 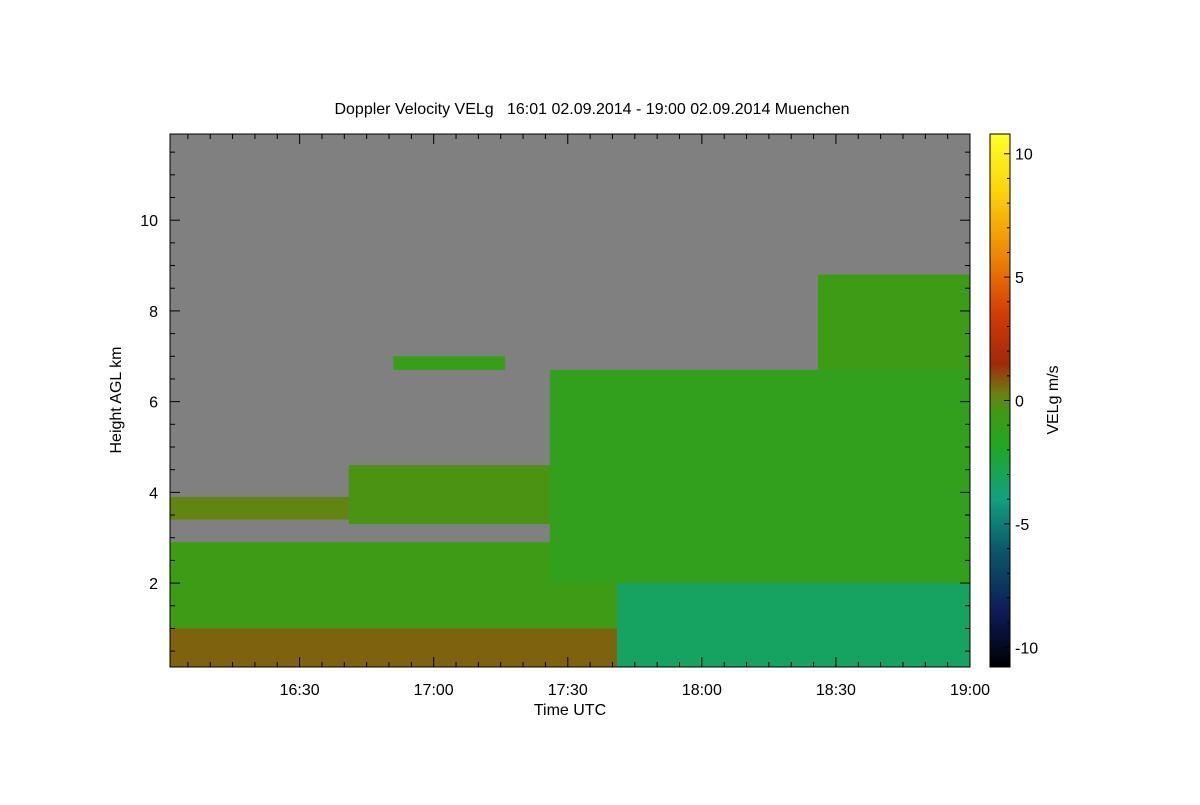 What do you see at coordinates (434, 690) in the screenshot?
I see `x-tick-label: 17:00` at bounding box center [434, 690].